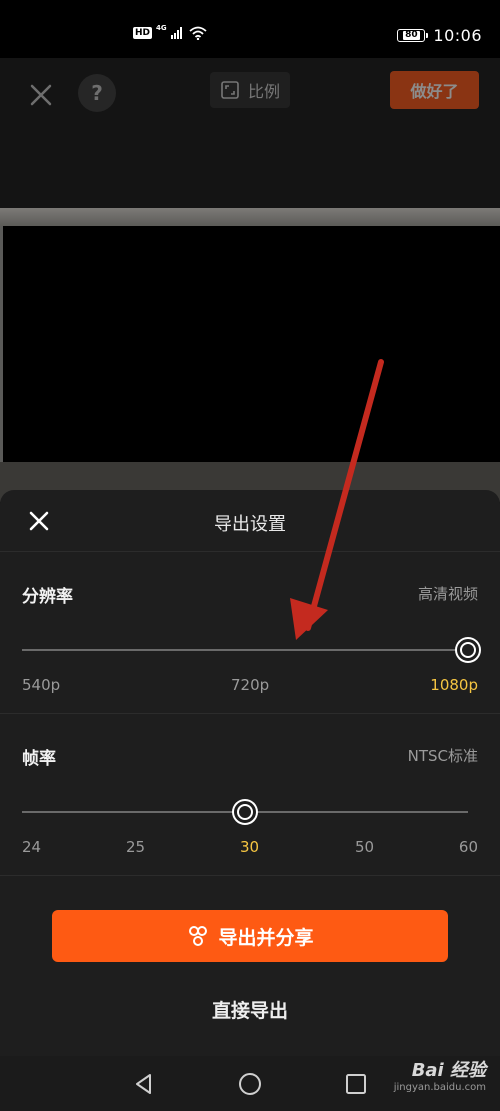 The image size is (500, 1111). What do you see at coordinates (31, 847) in the screenshot?
I see `frame-rate-option-24: 24` at bounding box center [31, 847].